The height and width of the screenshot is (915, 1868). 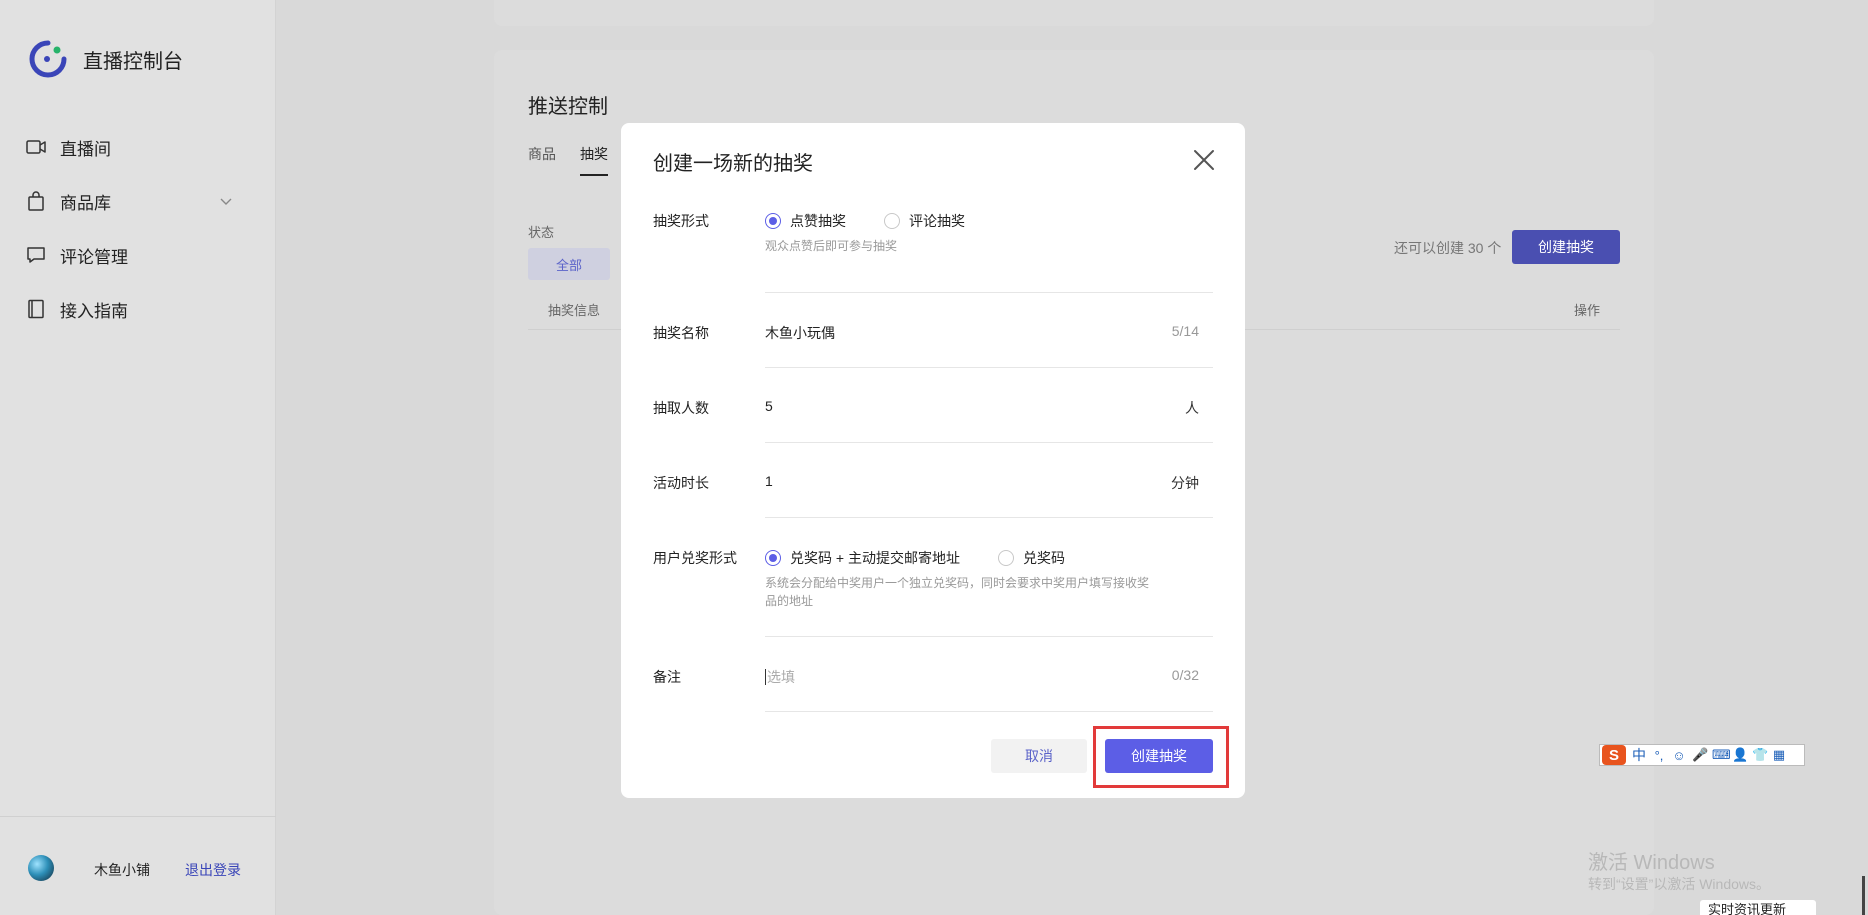 What do you see at coordinates (957, 583) in the screenshot?
I see `redeem-hint-line-1: 系统会分配给中奖用户一个独立兑奖码，同时会要求中奖用户填写接收奖` at bounding box center [957, 583].